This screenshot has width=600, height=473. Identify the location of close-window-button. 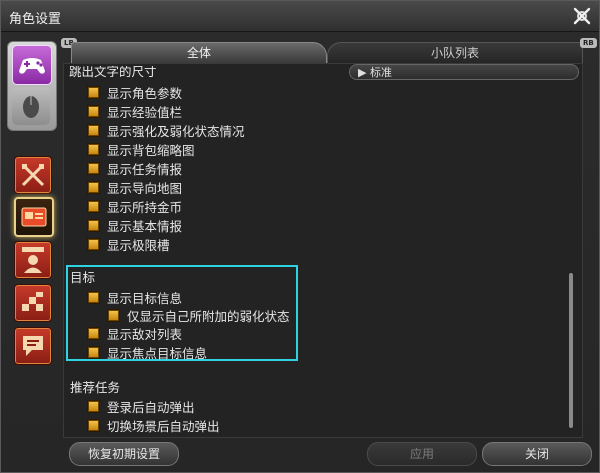
(582, 16).